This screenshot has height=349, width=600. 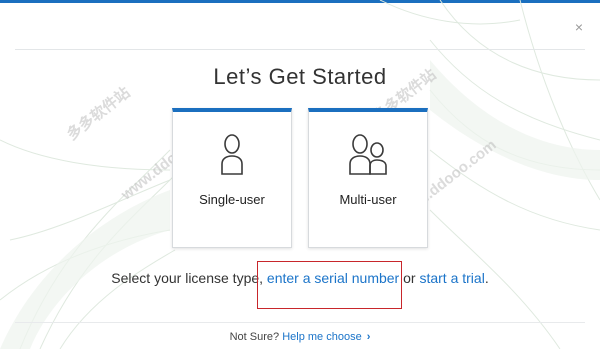 What do you see at coordinates (486, 278) in the screenshot?
I see `license-prompt-period: .` at bounding box center [486, 278].